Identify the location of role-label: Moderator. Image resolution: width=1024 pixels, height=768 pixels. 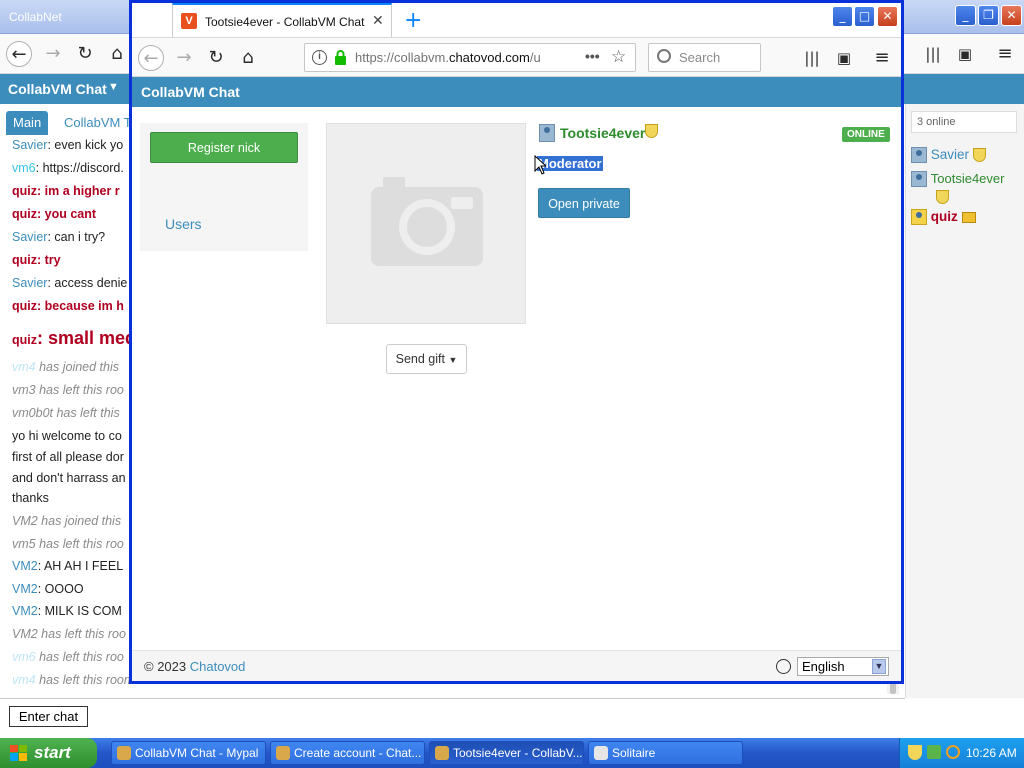
(570, 163).